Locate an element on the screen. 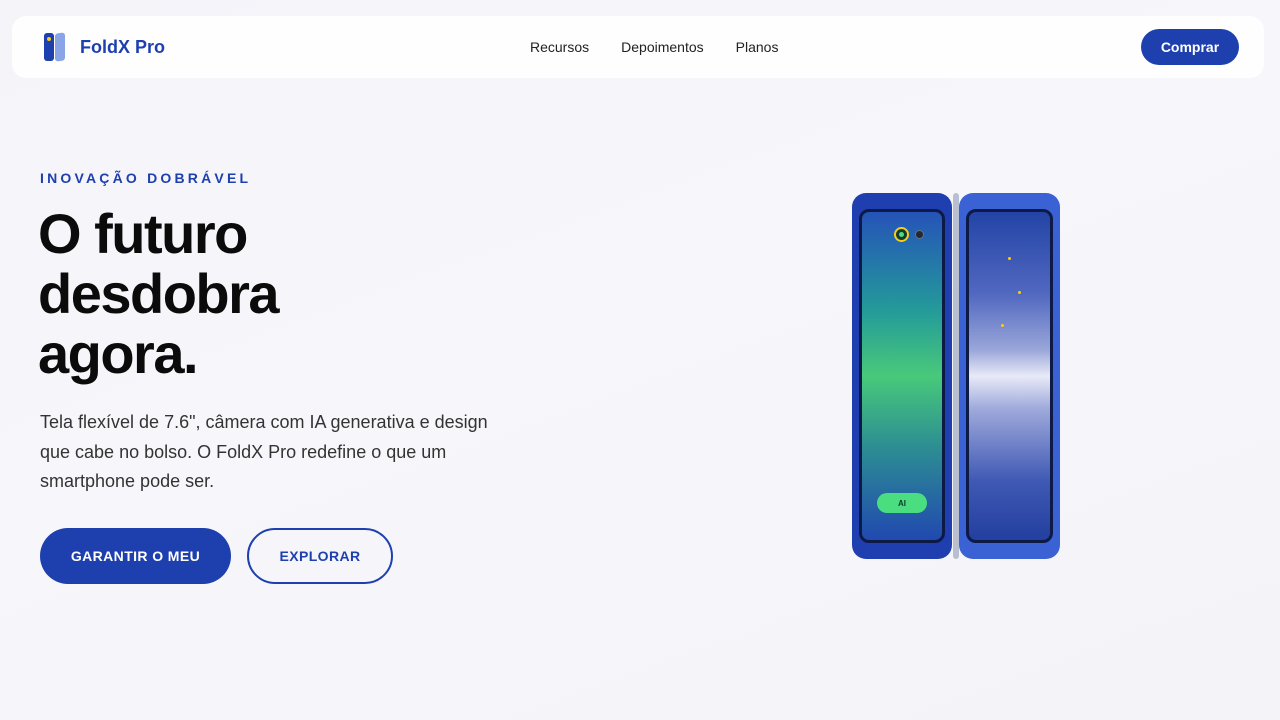 The image size is (1280, 720). phone-right-panel is located at coordinates (1009, 376).